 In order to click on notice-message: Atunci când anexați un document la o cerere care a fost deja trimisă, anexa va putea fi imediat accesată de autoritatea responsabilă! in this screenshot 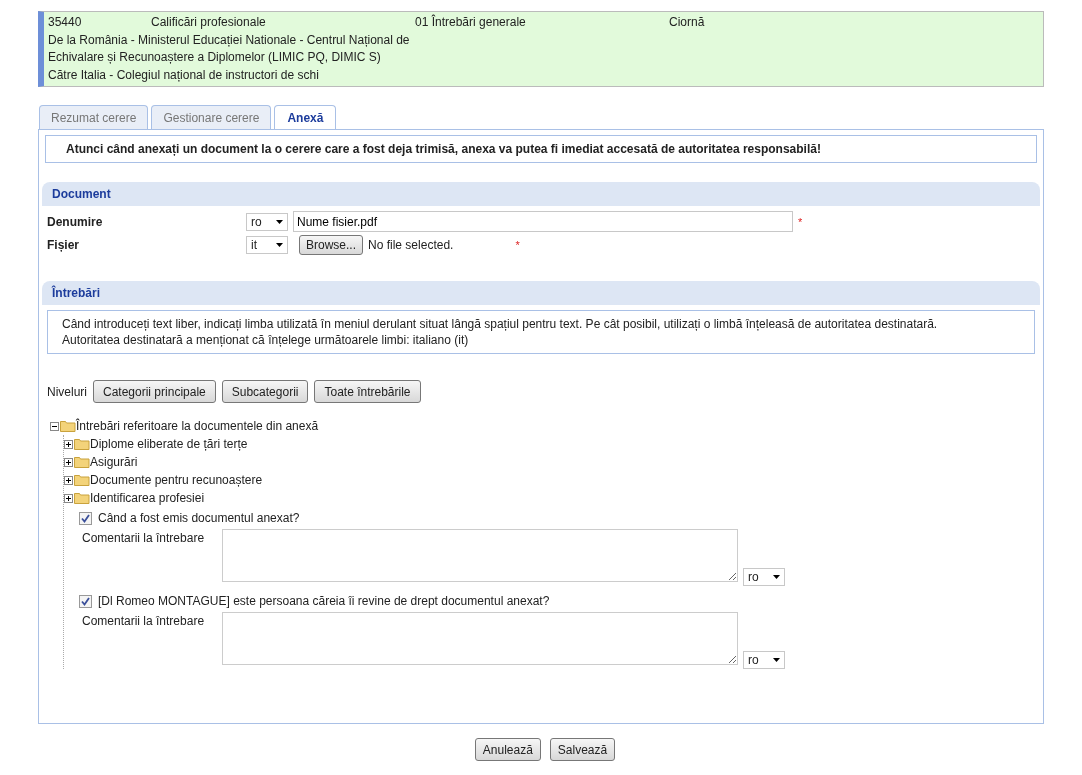, I will do `click(541, 149)`.